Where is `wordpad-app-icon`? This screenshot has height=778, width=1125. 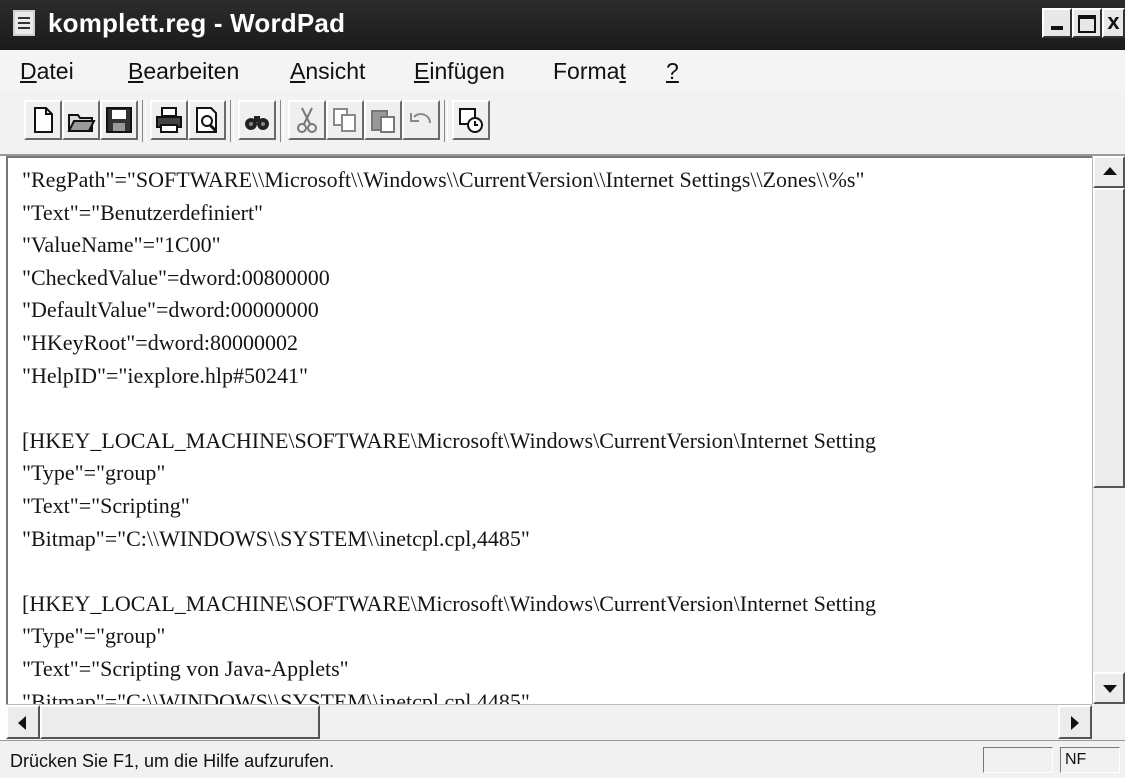 wordpad-app-icon is located at coordinates (24, 23).